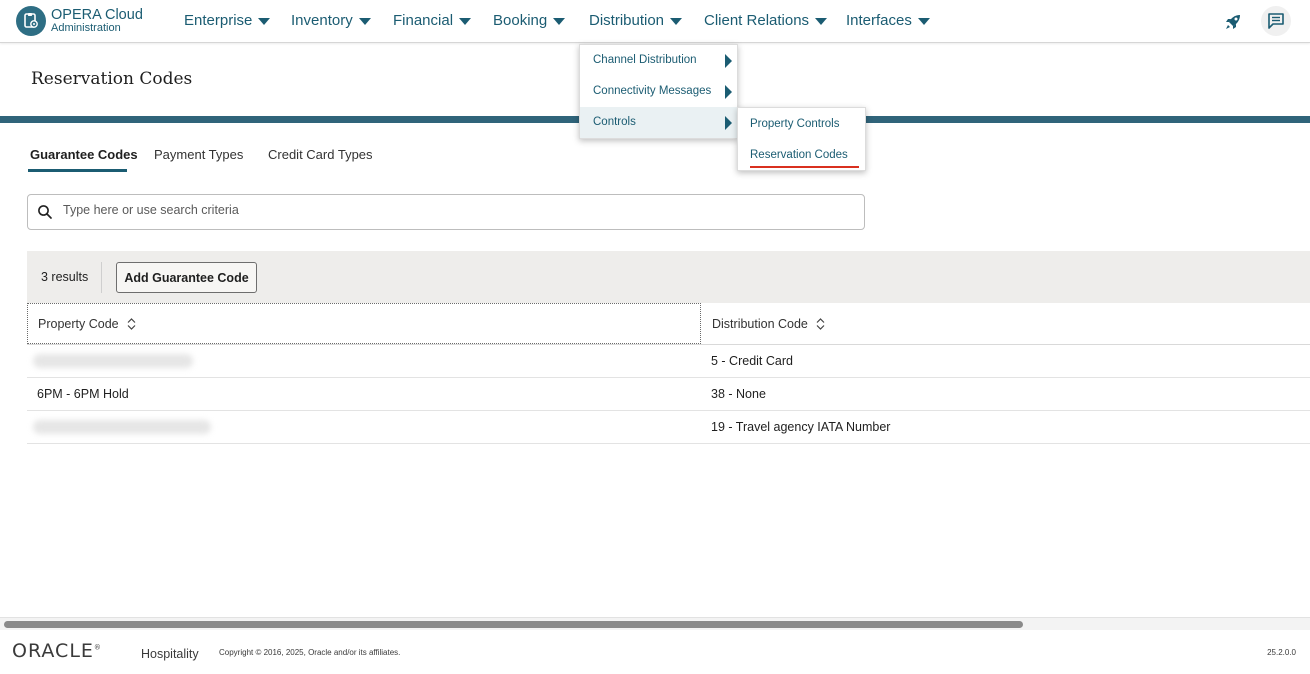  I want to click on oracle-logo: ORACLE®, so click(57, 651).